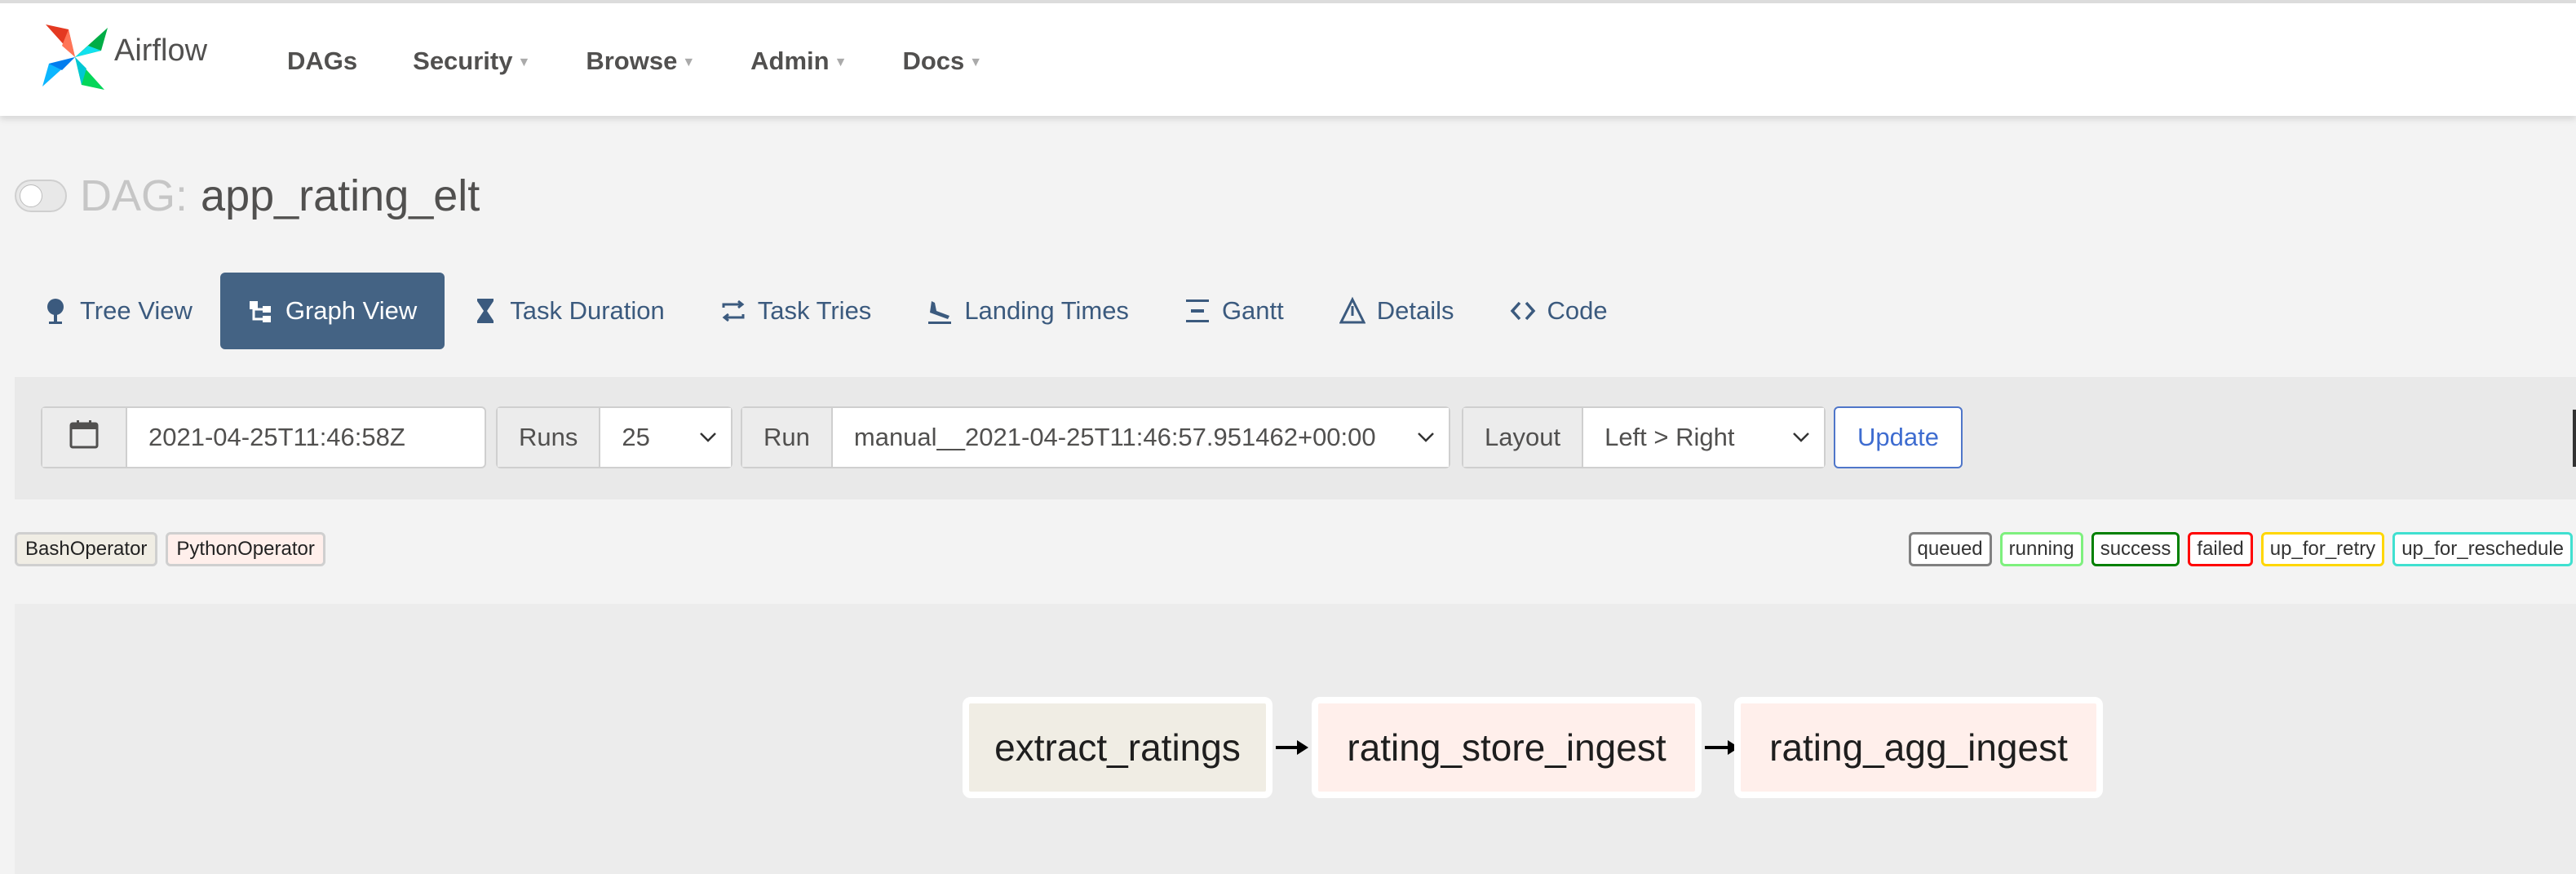 The width and height of the screenshot is (2576, 874). What do you see at coordinates (549, 437) in the screenshot?
I see `runs-label: Runs` at bounding box center [549, 437].